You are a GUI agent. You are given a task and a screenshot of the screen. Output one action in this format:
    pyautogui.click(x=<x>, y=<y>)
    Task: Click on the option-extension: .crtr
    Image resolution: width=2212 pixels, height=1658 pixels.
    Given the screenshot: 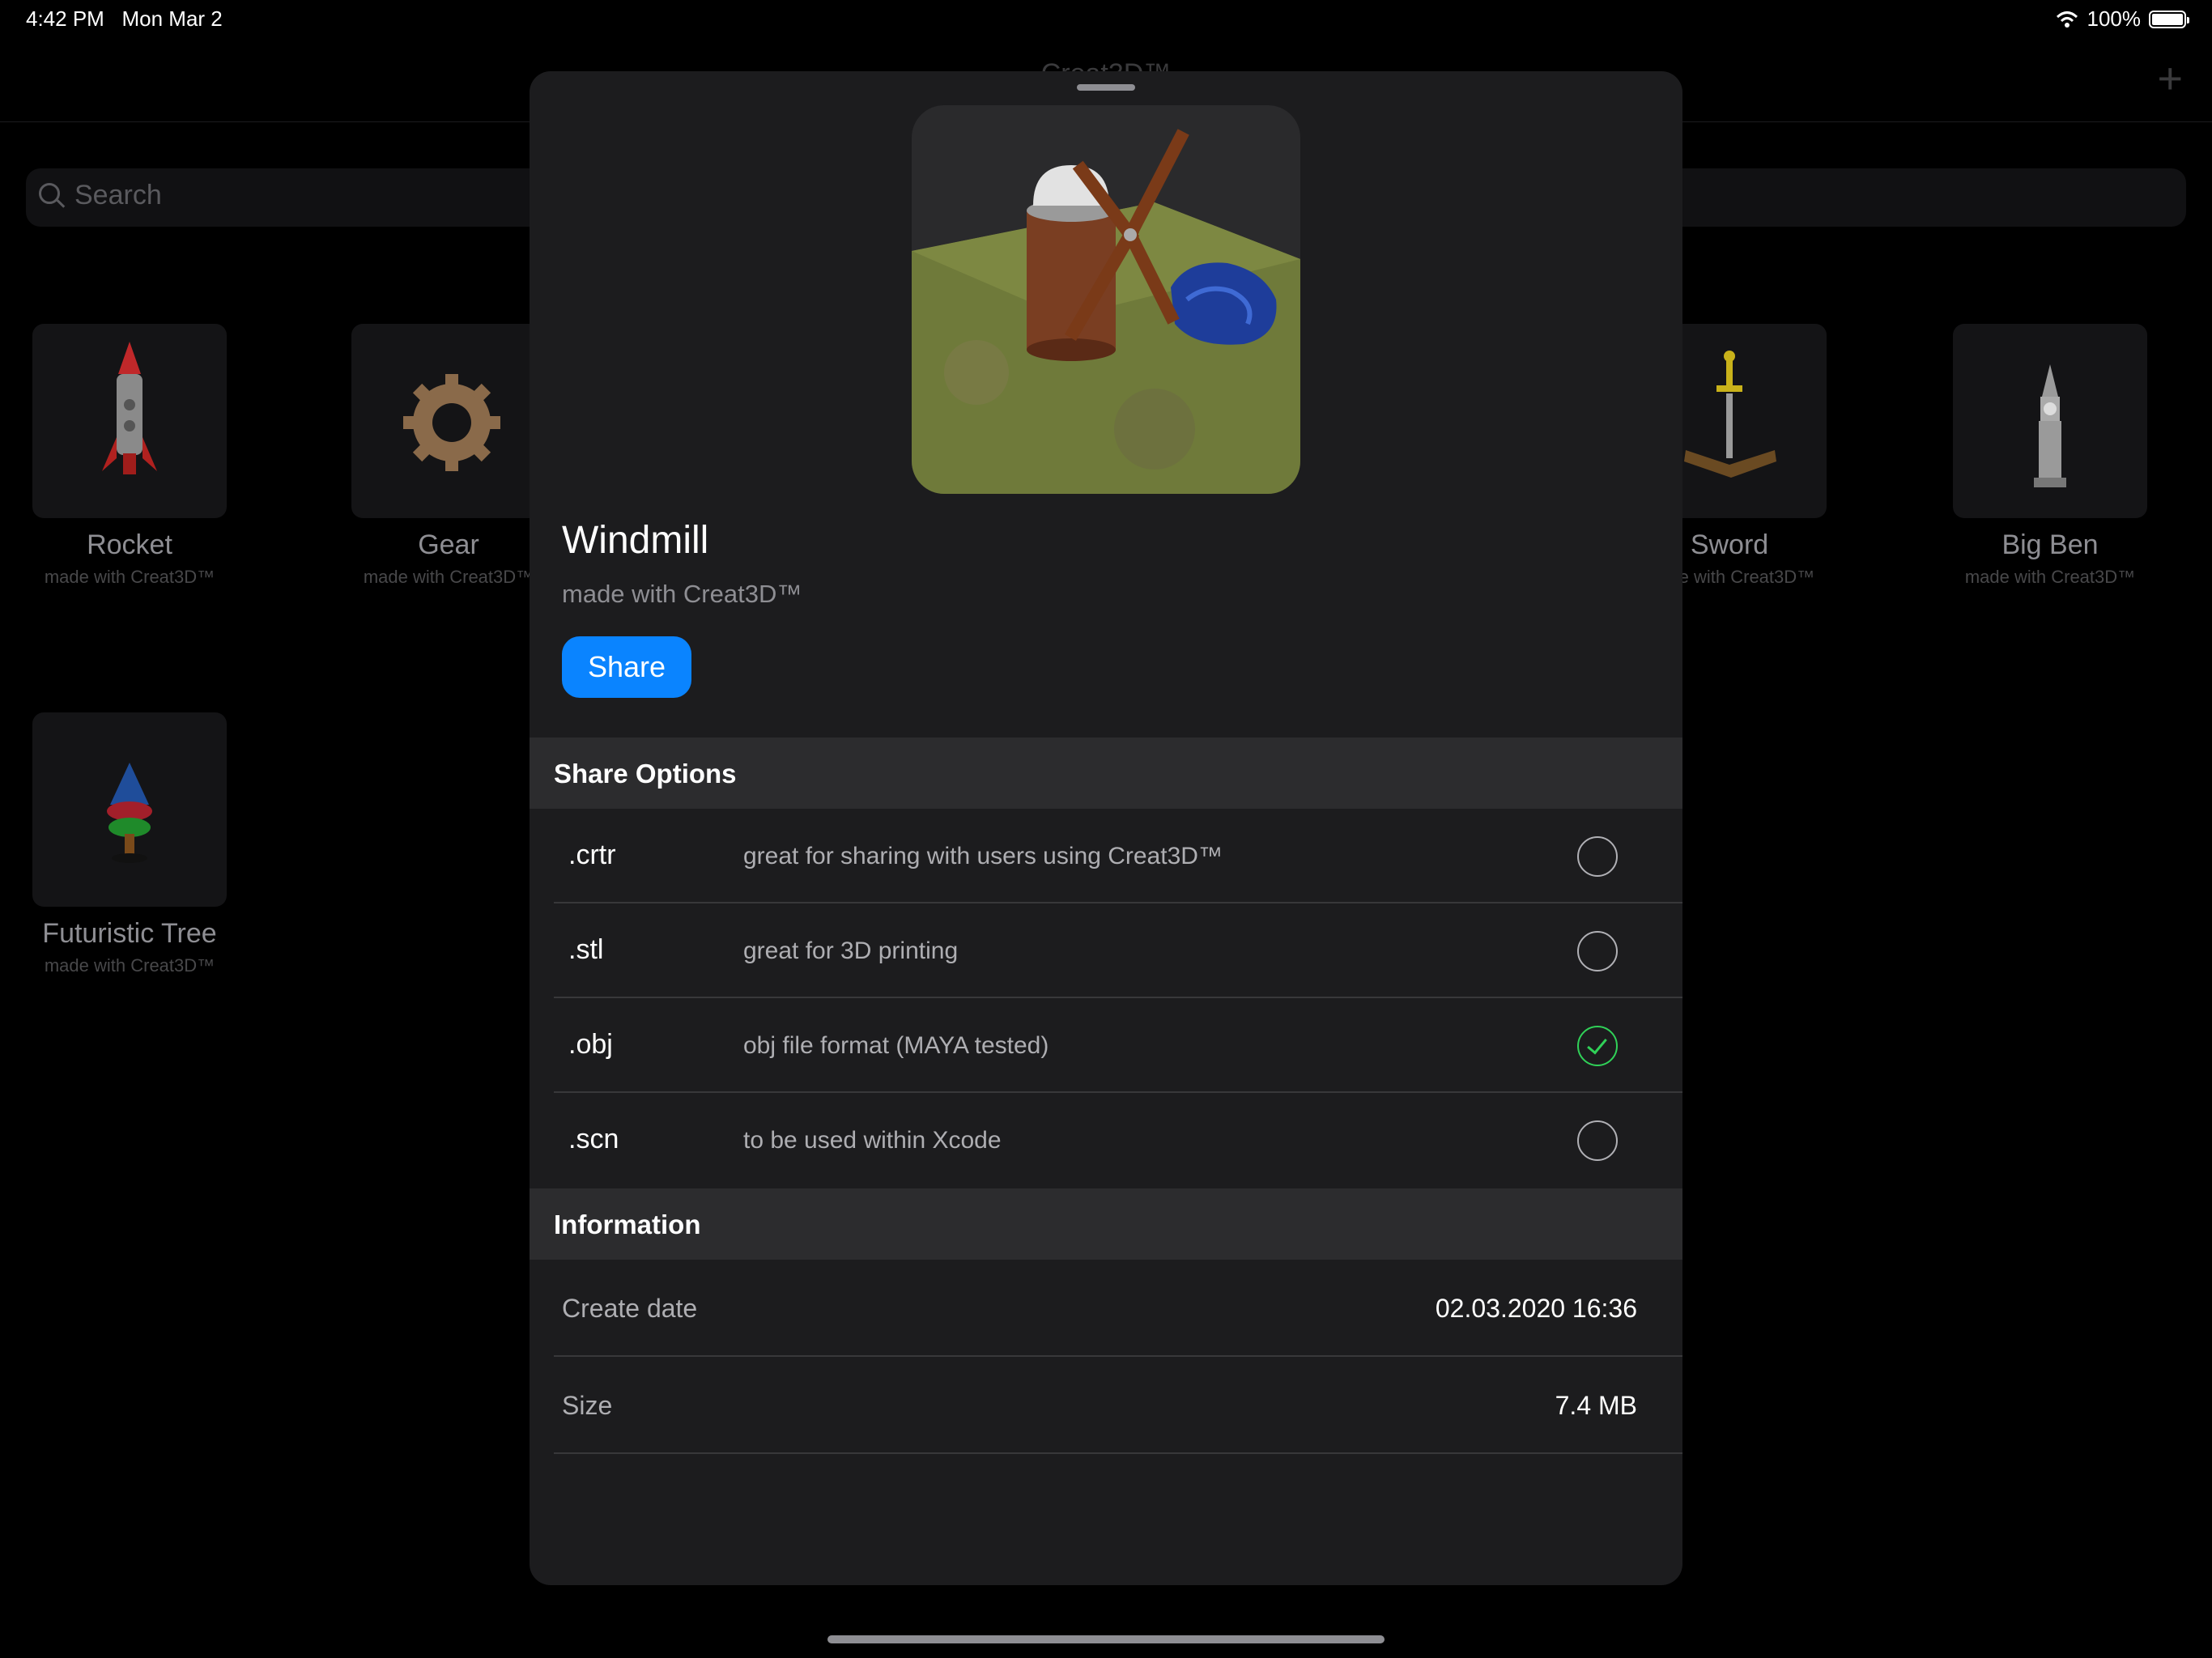 What is the action you would take?
    pyautogui.click(x=592, y=855)
    